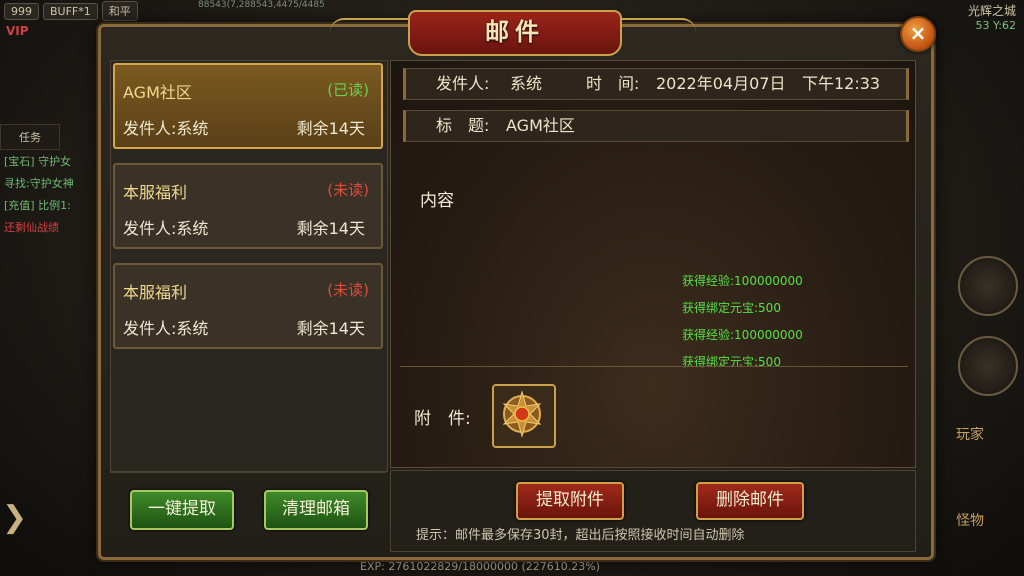  I want to click on hud-stats-text: 88543(7,288543,4475/4485, so click(261, 5).